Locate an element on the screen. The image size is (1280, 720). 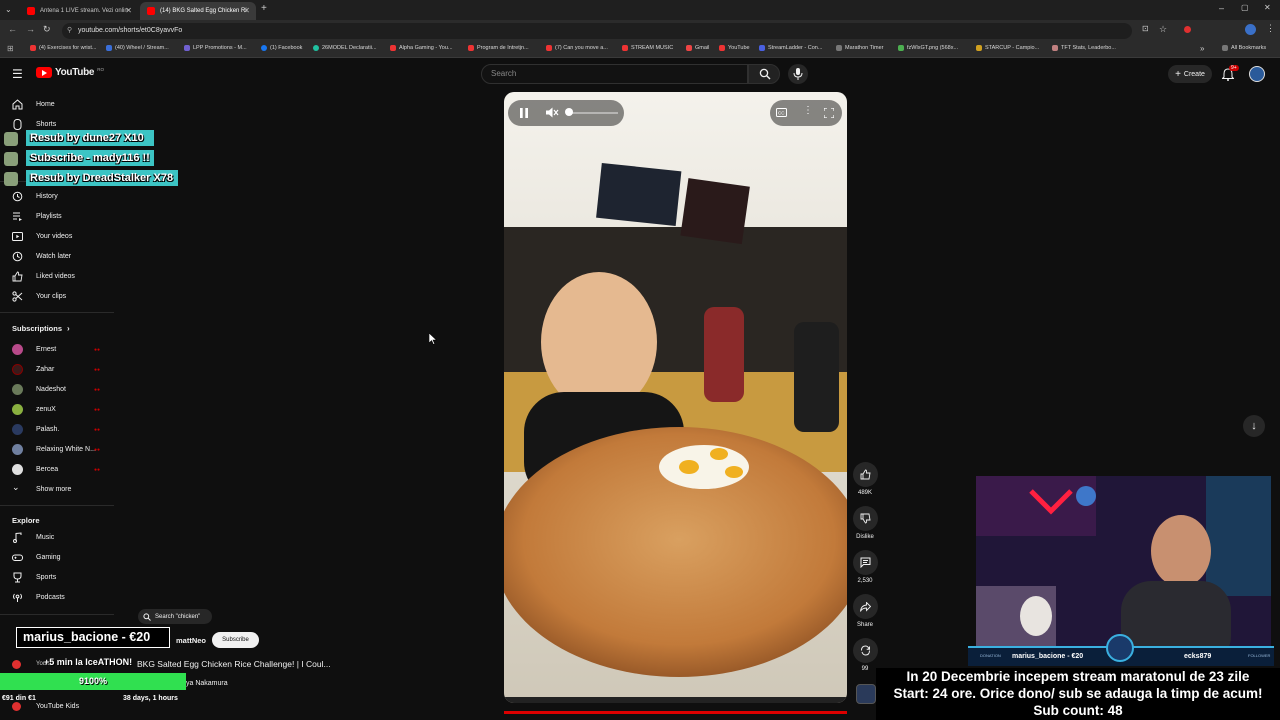
all-bookmarks-button: All Bookmarks is located at coordinates (1244, 48).